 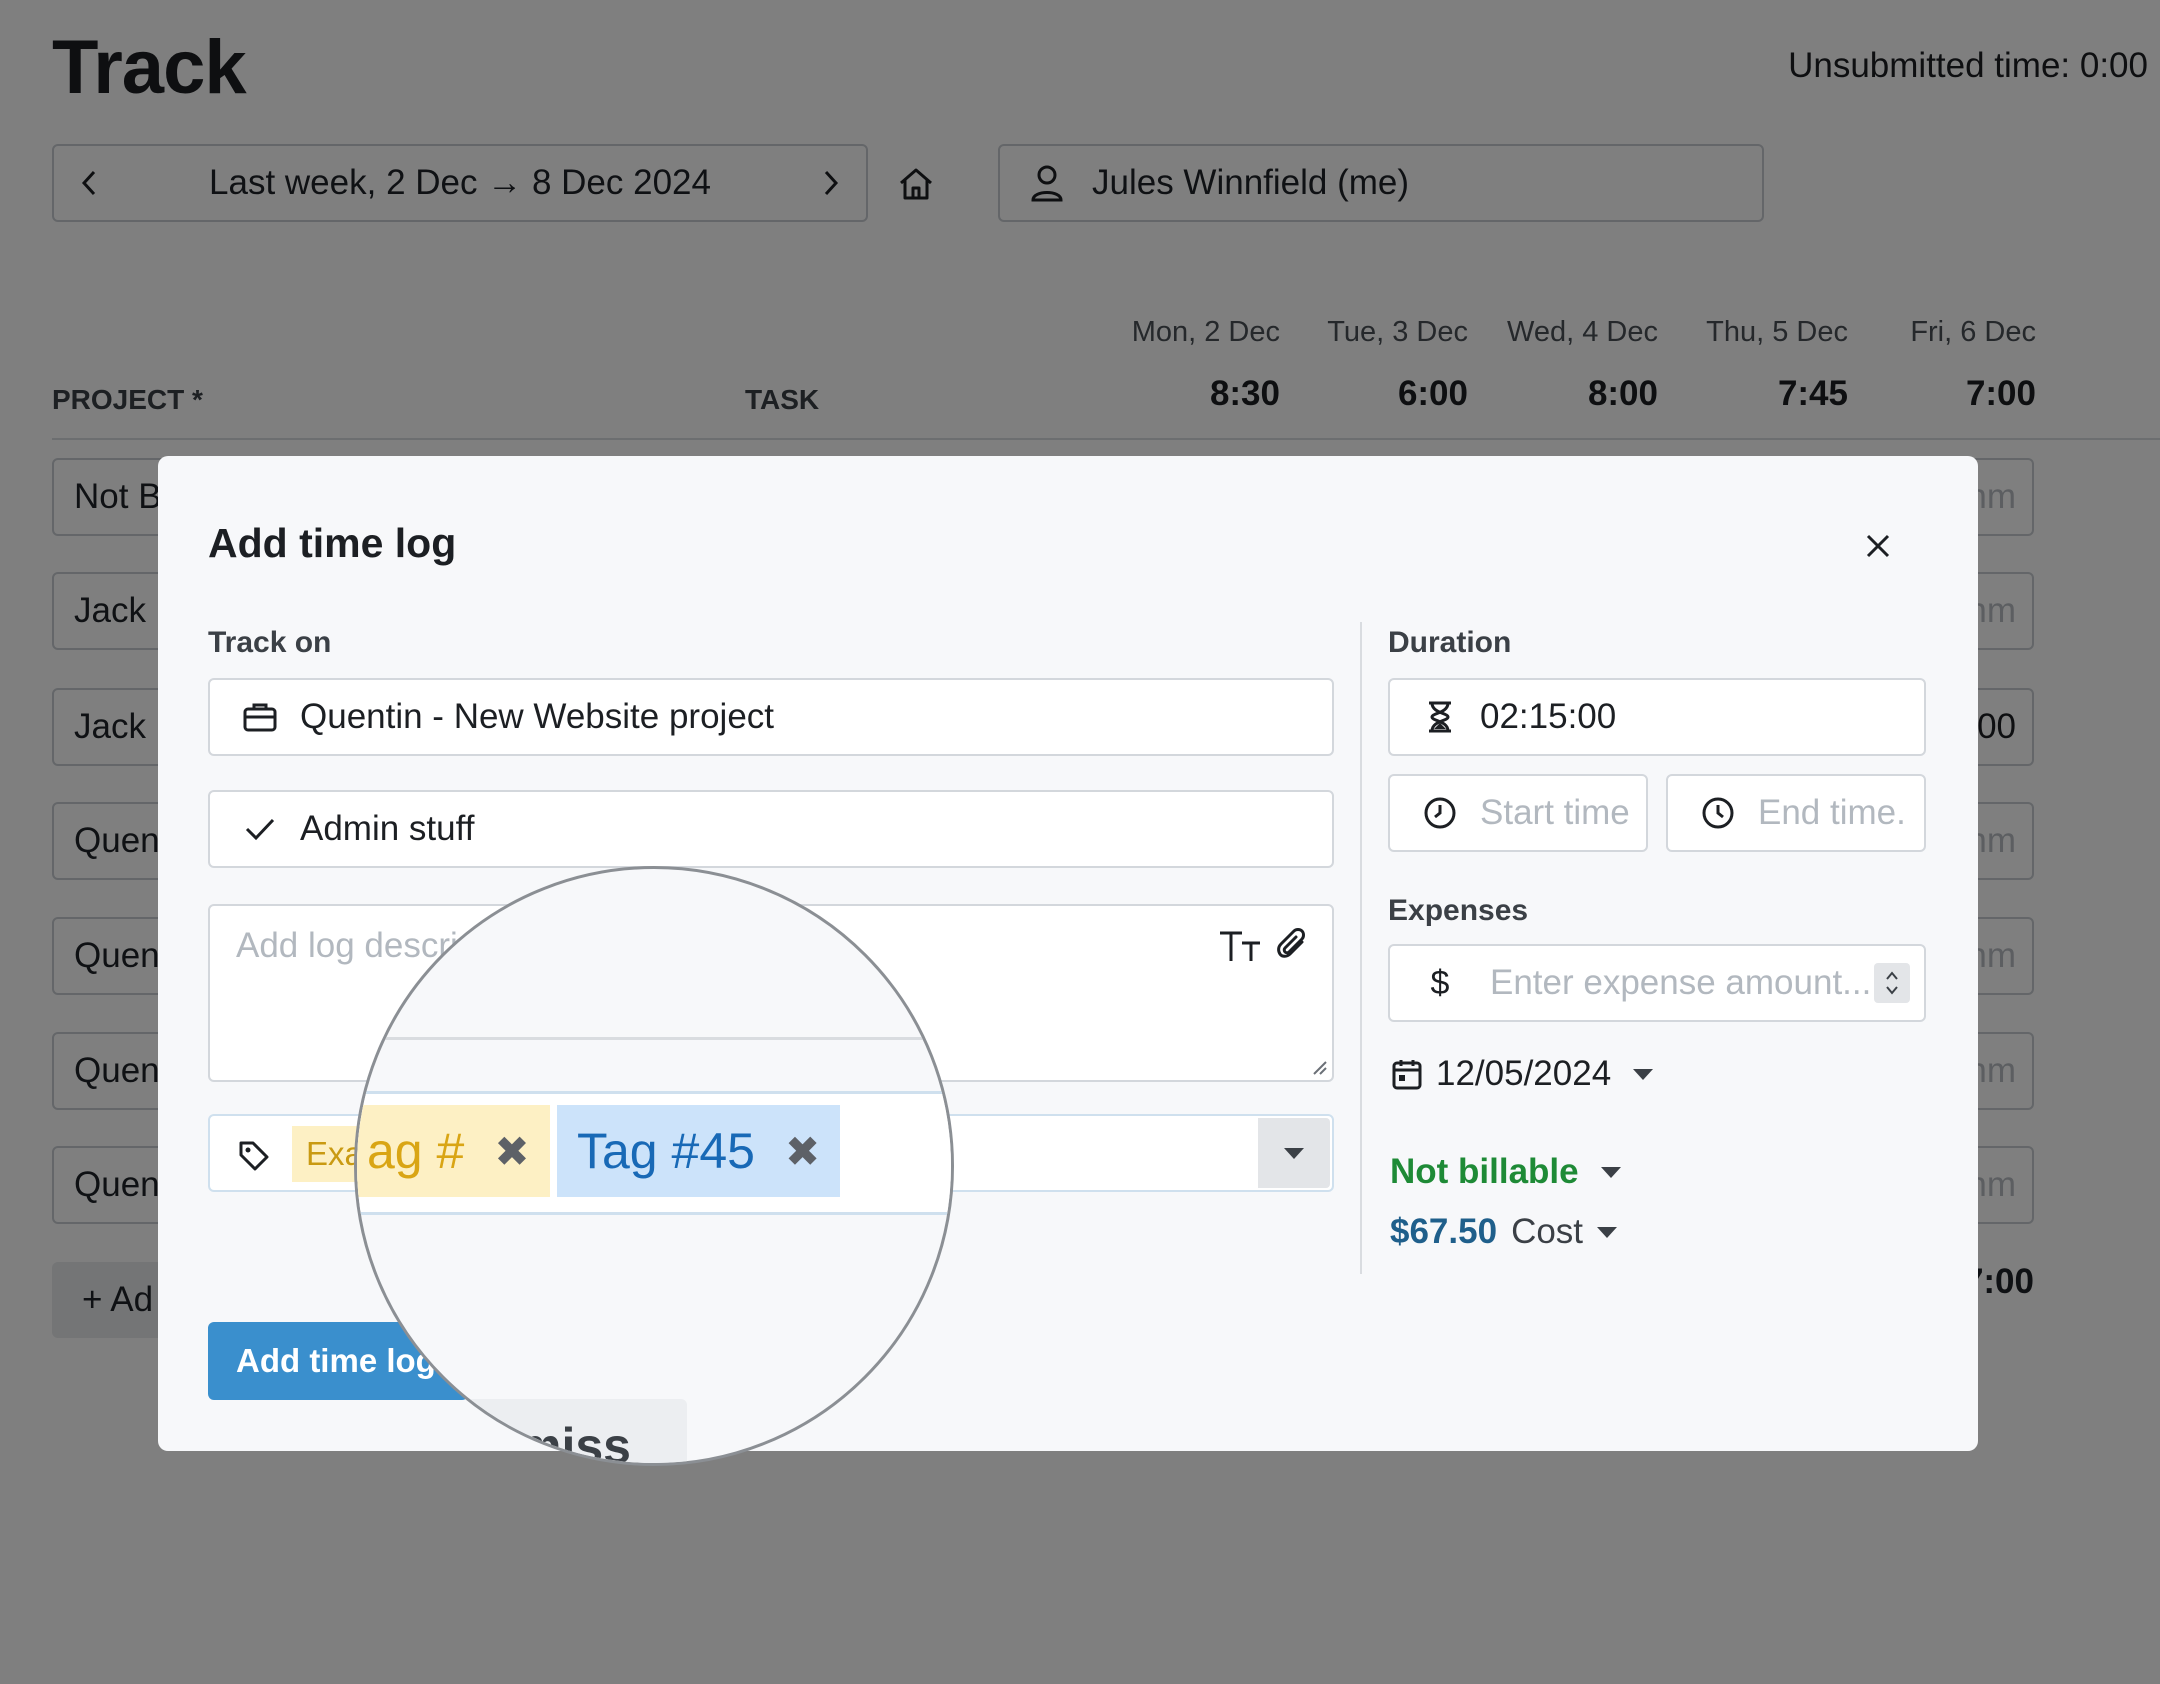 What do you see at coordinates (1240, 946) in the screenshot?
I see `text-format-icon` at bounding box center [1240, 946].